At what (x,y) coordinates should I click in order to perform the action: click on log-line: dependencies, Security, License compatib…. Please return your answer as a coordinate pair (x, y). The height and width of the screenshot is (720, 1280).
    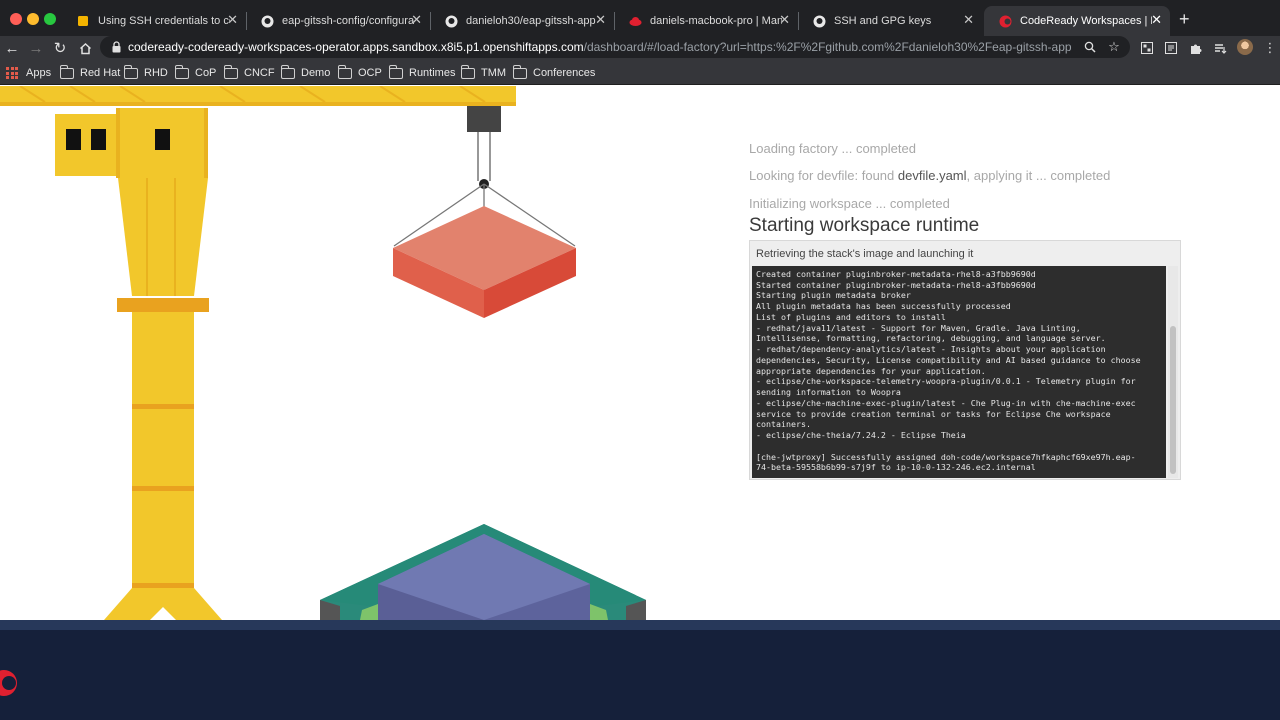
    Looking at the image, I should click on (948, 359).